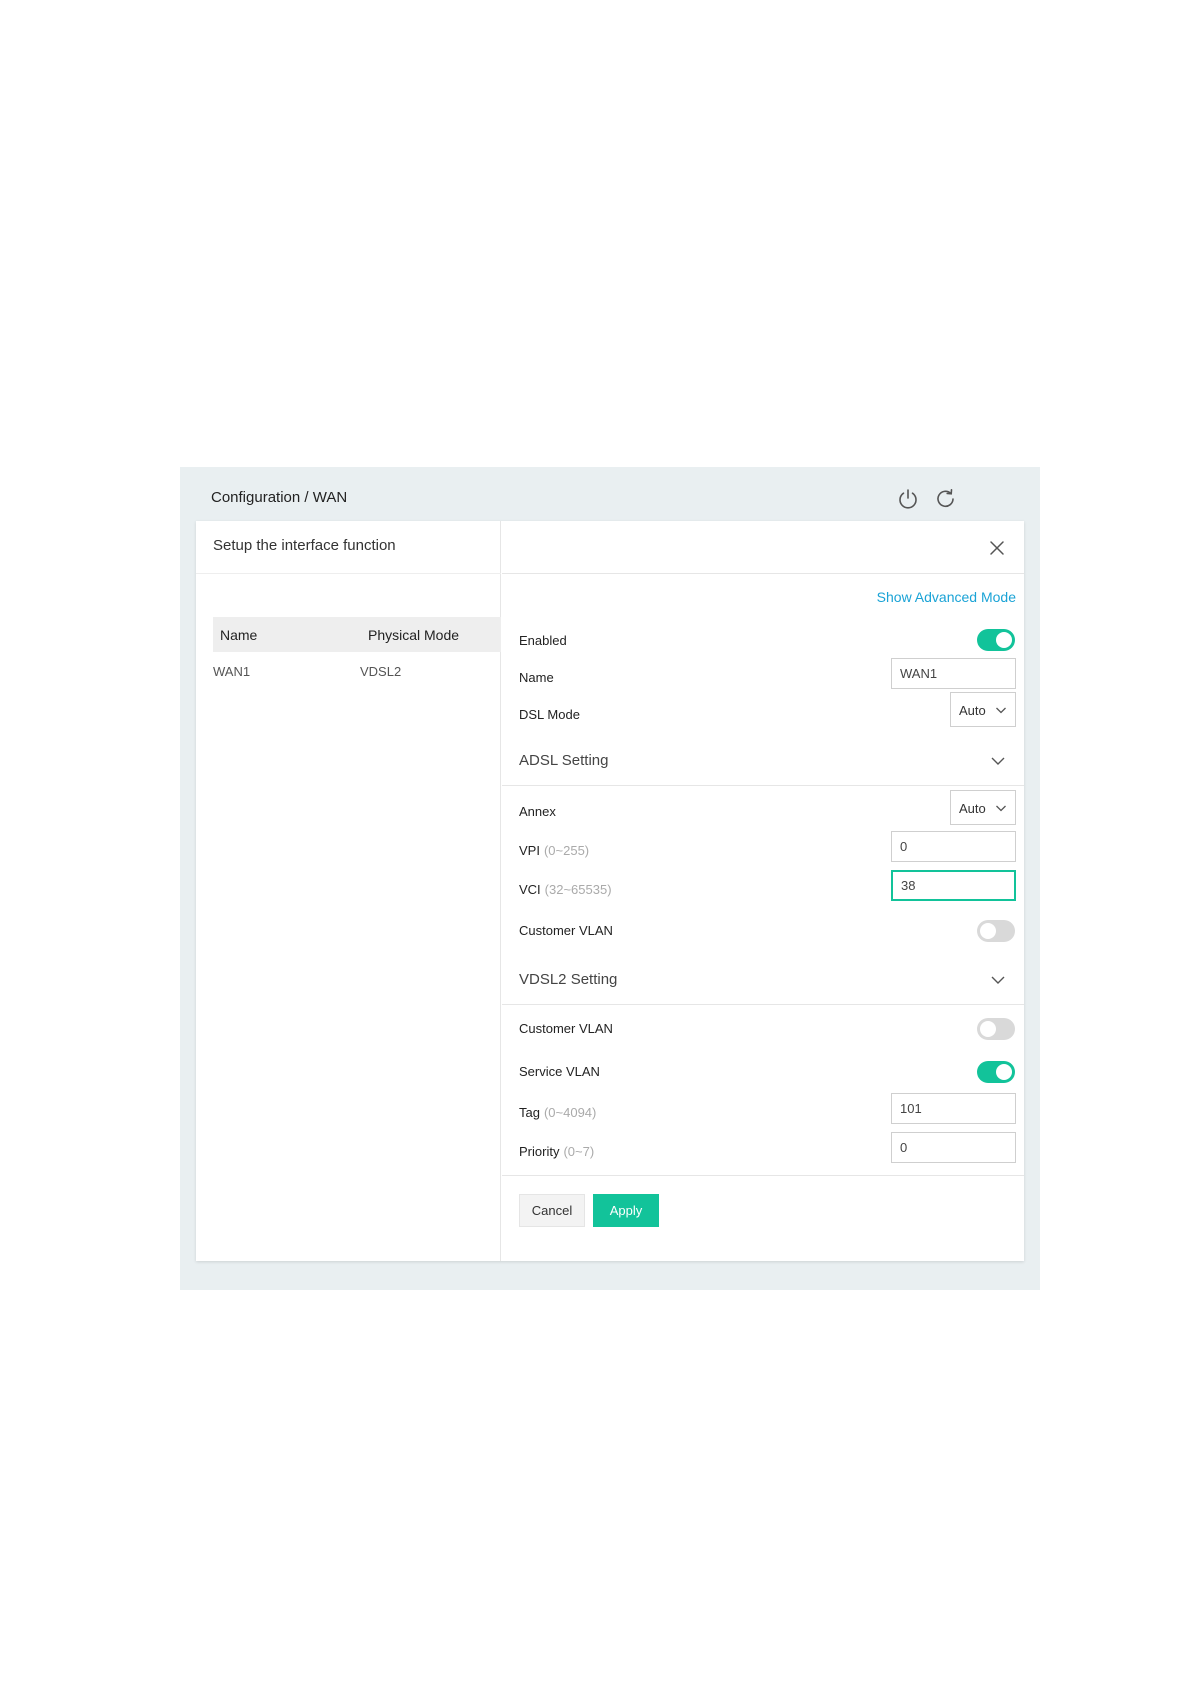  Describe the element at coordinates (414, 635) in the screenshot. I see `column-header-physical-mode: Physical Mode` at that location.